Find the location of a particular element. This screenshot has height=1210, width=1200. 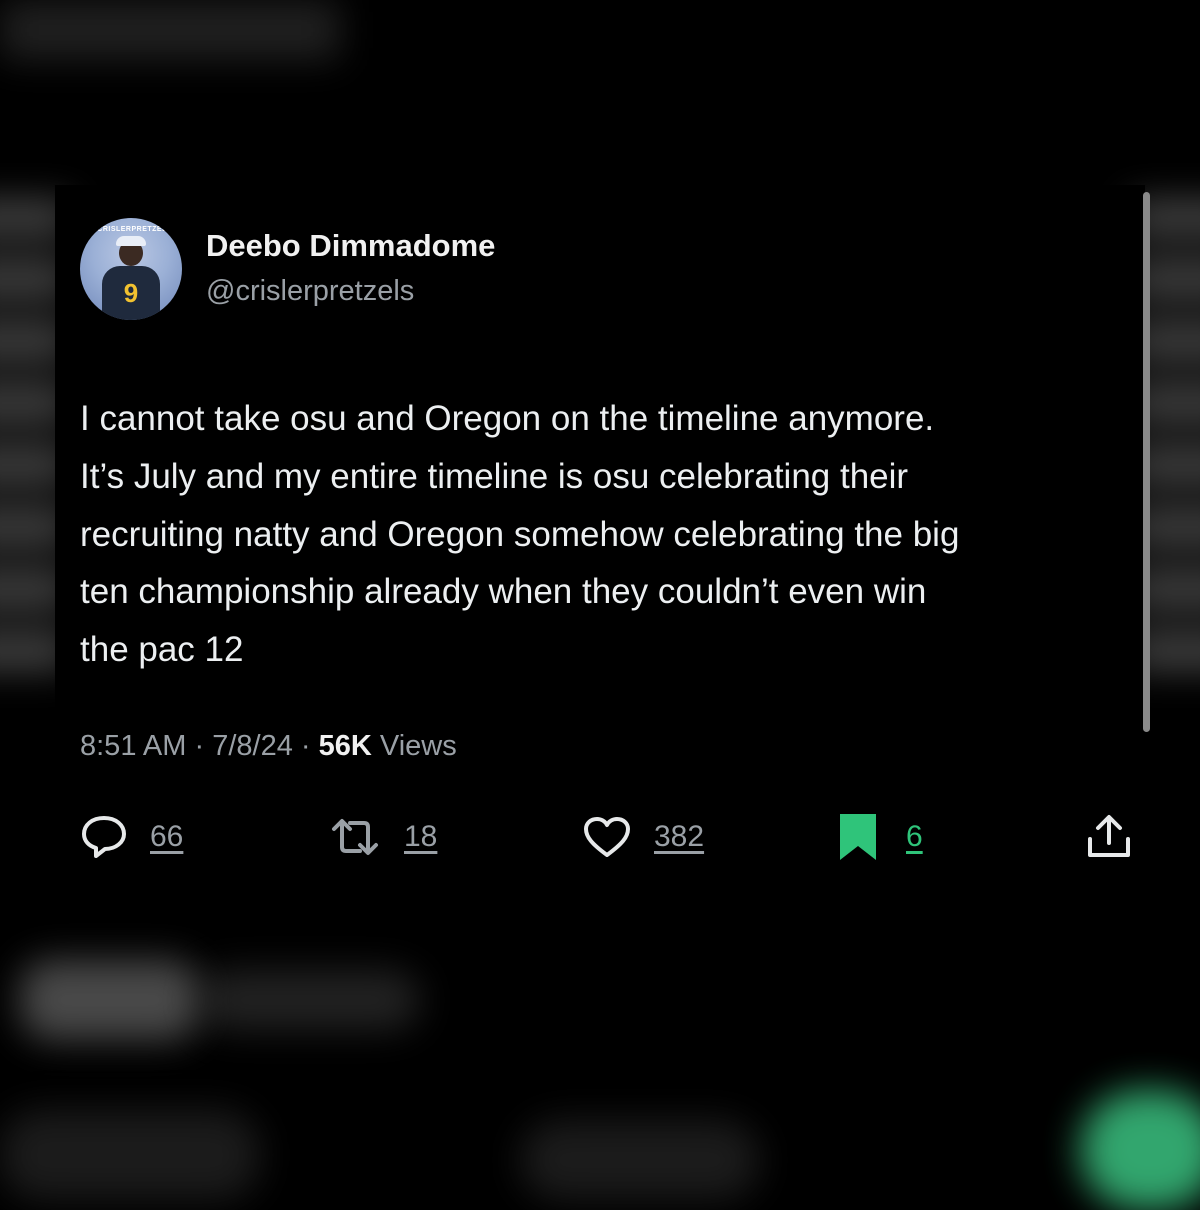

blurred-background-button is located at coordinates (1140, 1150).